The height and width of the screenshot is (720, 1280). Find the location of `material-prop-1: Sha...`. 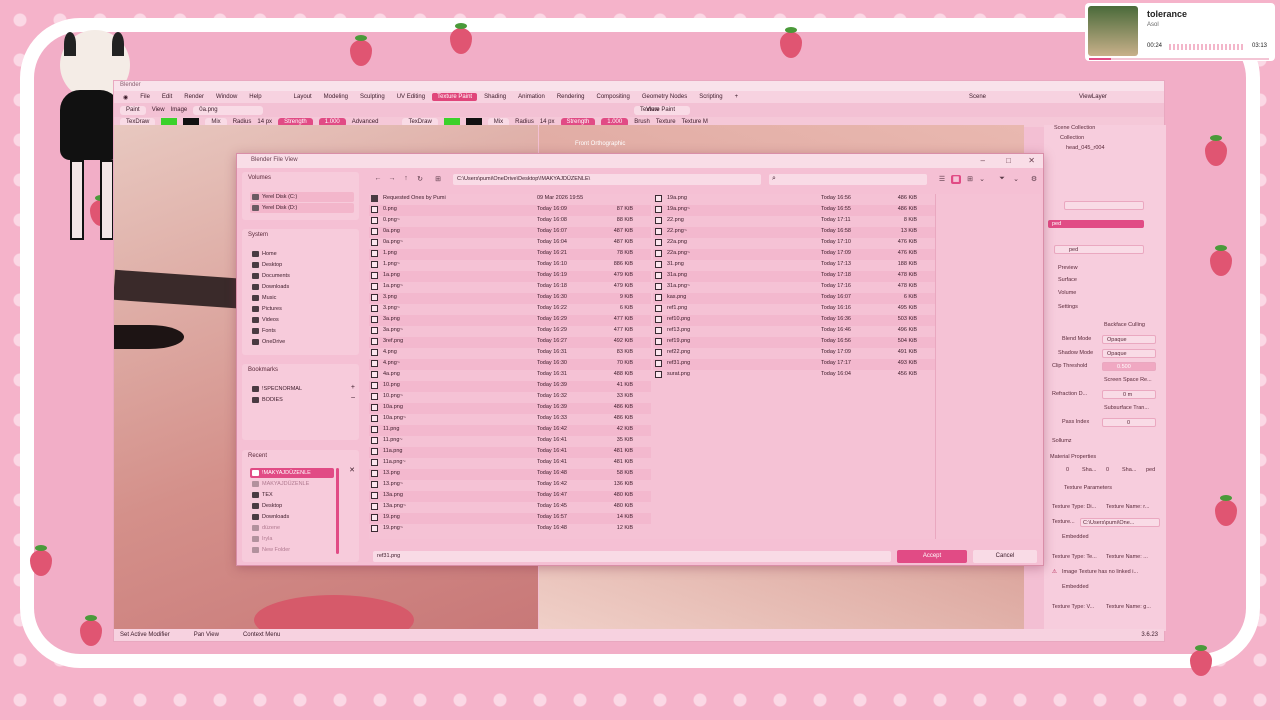

material-prop-1: Sha... is located at coordinates (1089, 470).